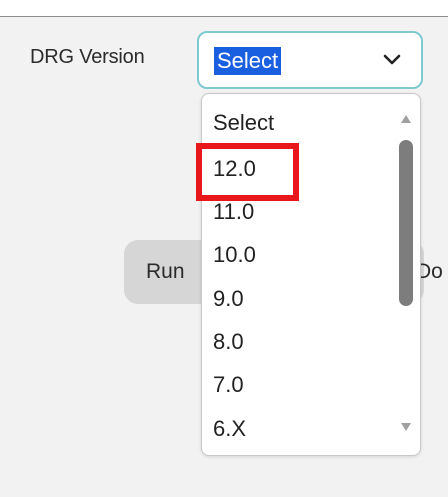  Describe the element at coordinates (165, 271) in the screenshot. I see `run-button-label: Run` at that location.